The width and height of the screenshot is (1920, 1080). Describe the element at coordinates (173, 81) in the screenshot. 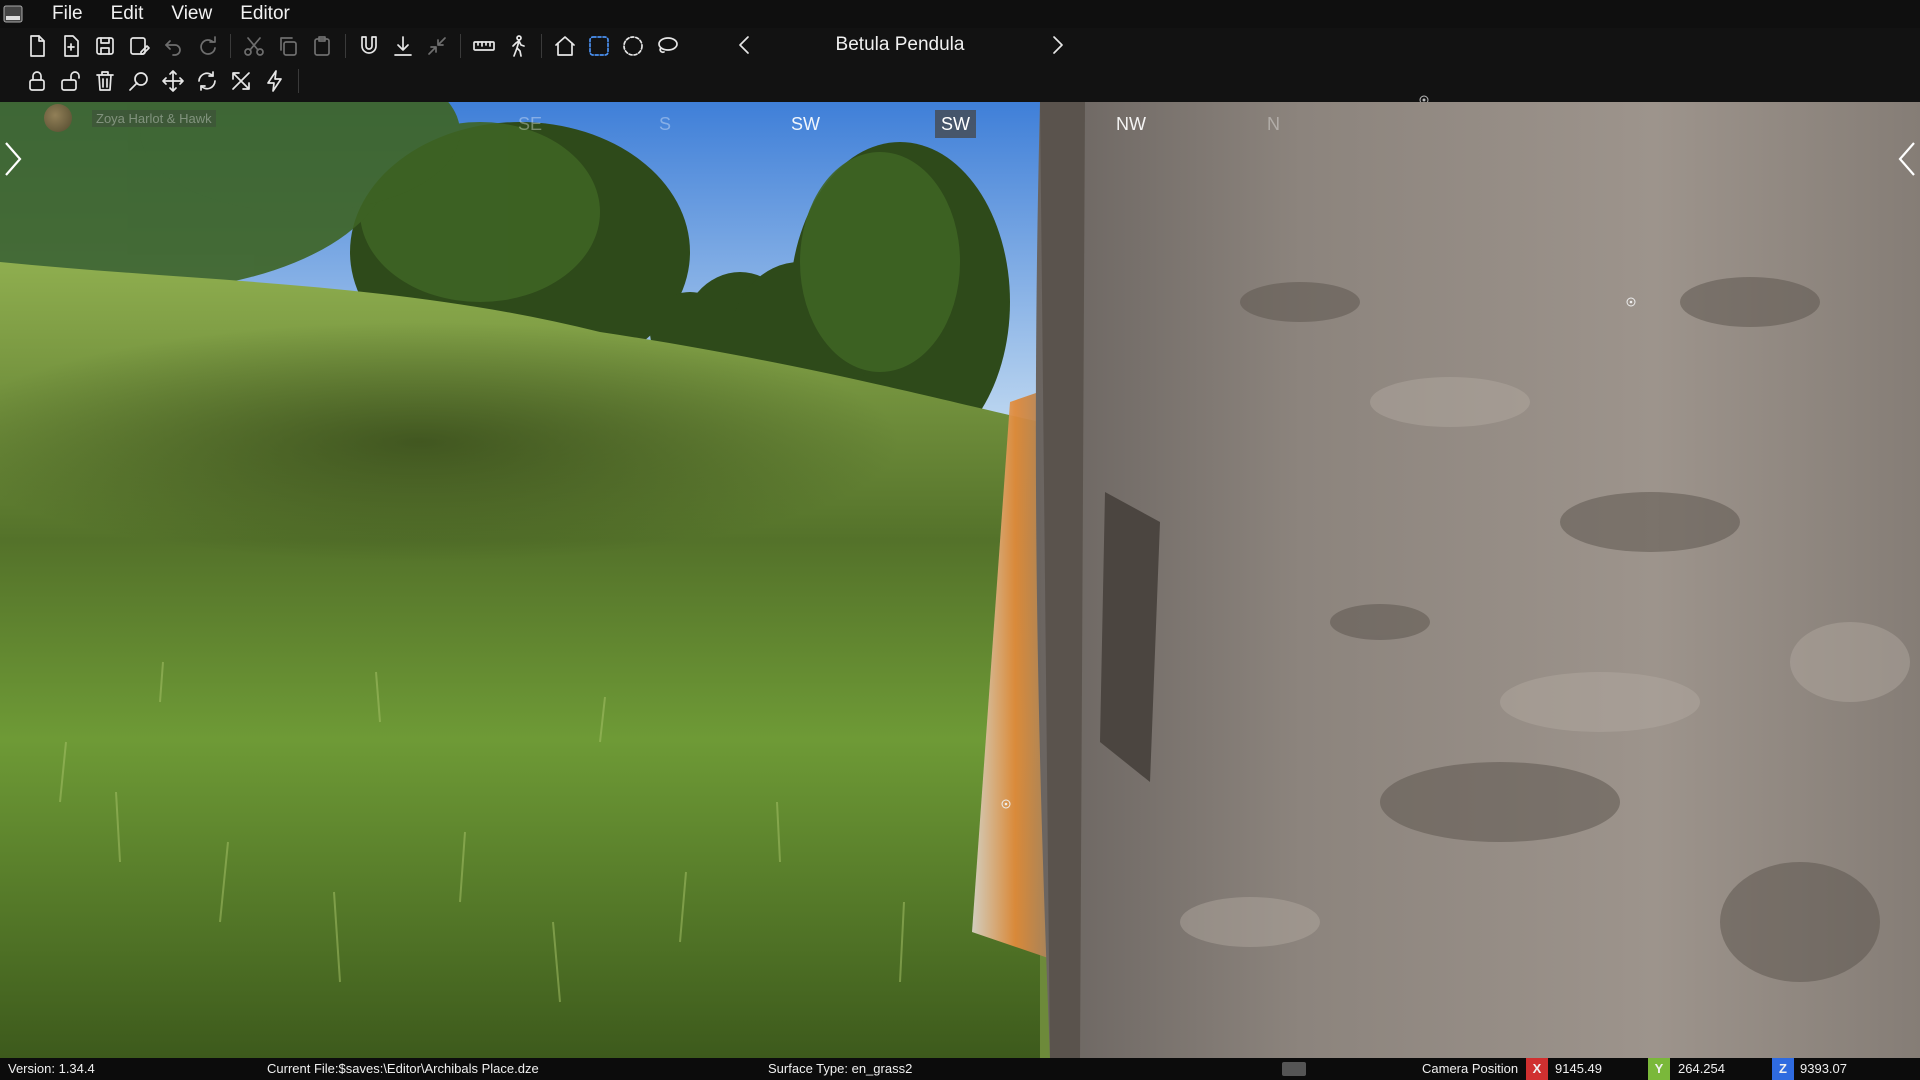

I see `move-icon` at that location.